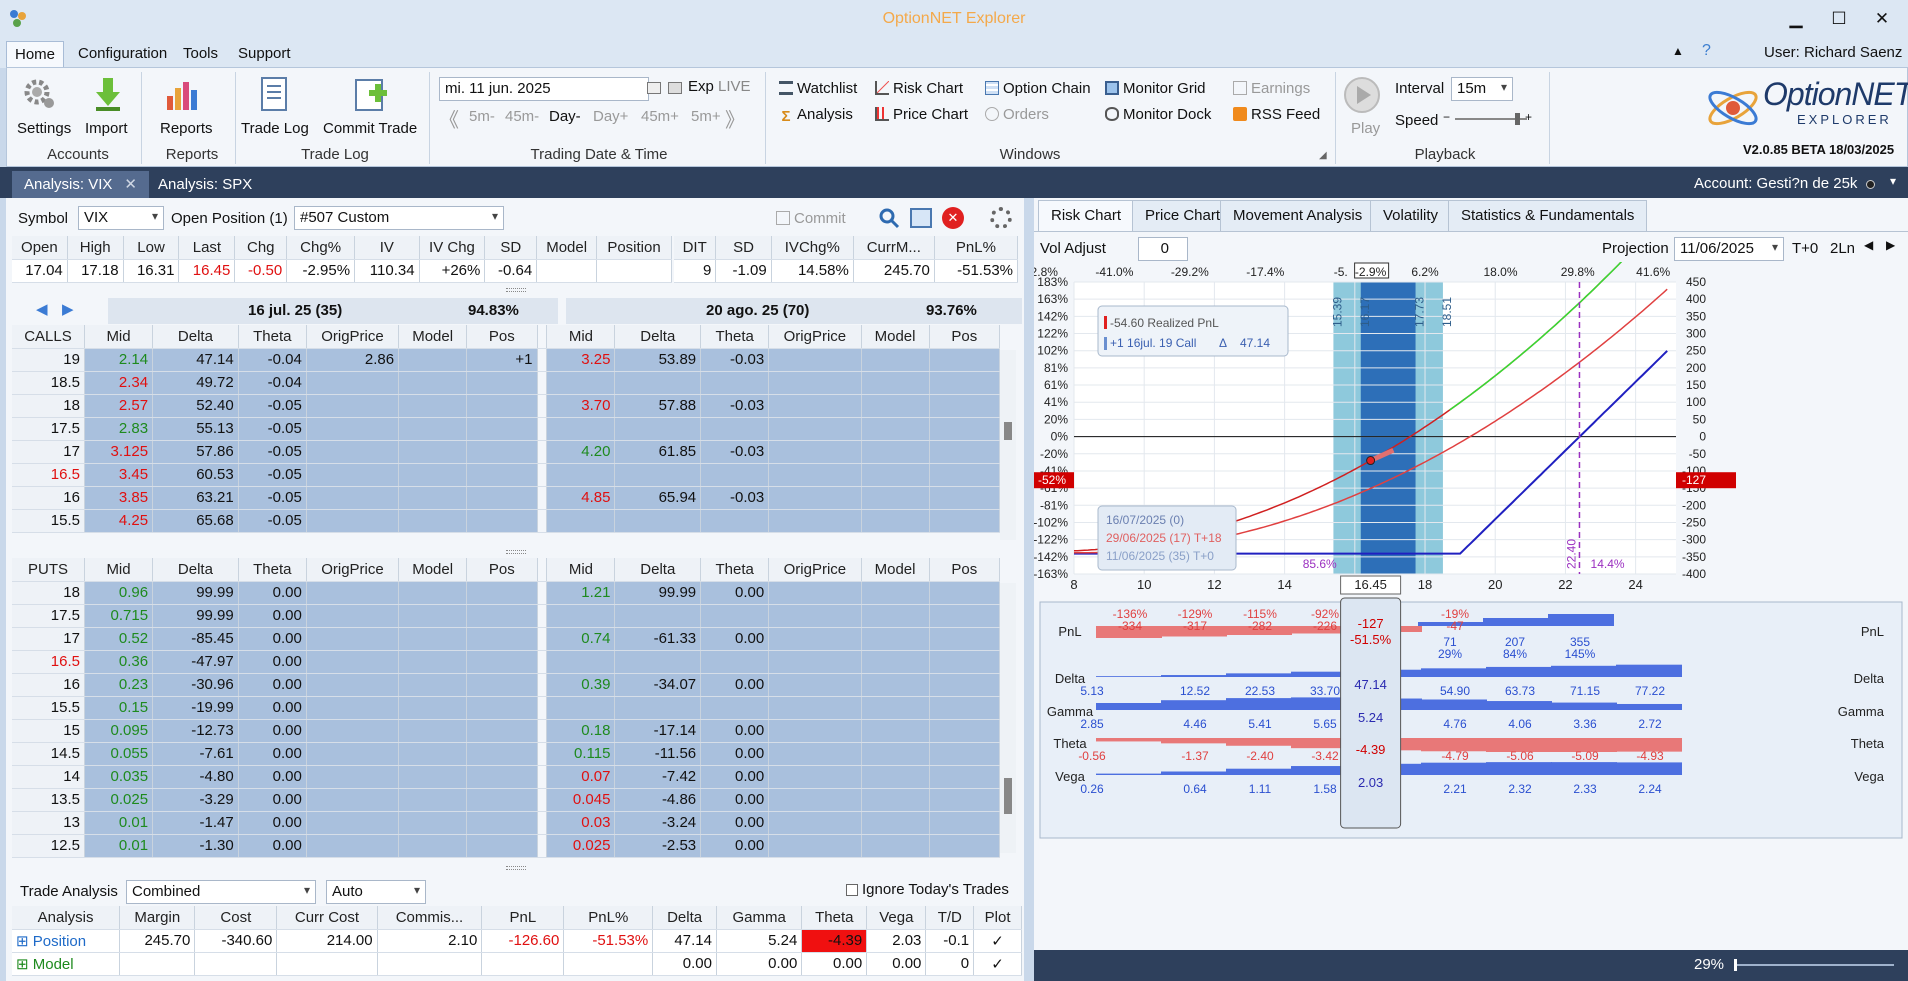 The width and height of the screenshot is (1908, 981). Describe the element at coordinates (1890, 245) in the screenshot. I see `next-projection-icon: ▶` at that location.